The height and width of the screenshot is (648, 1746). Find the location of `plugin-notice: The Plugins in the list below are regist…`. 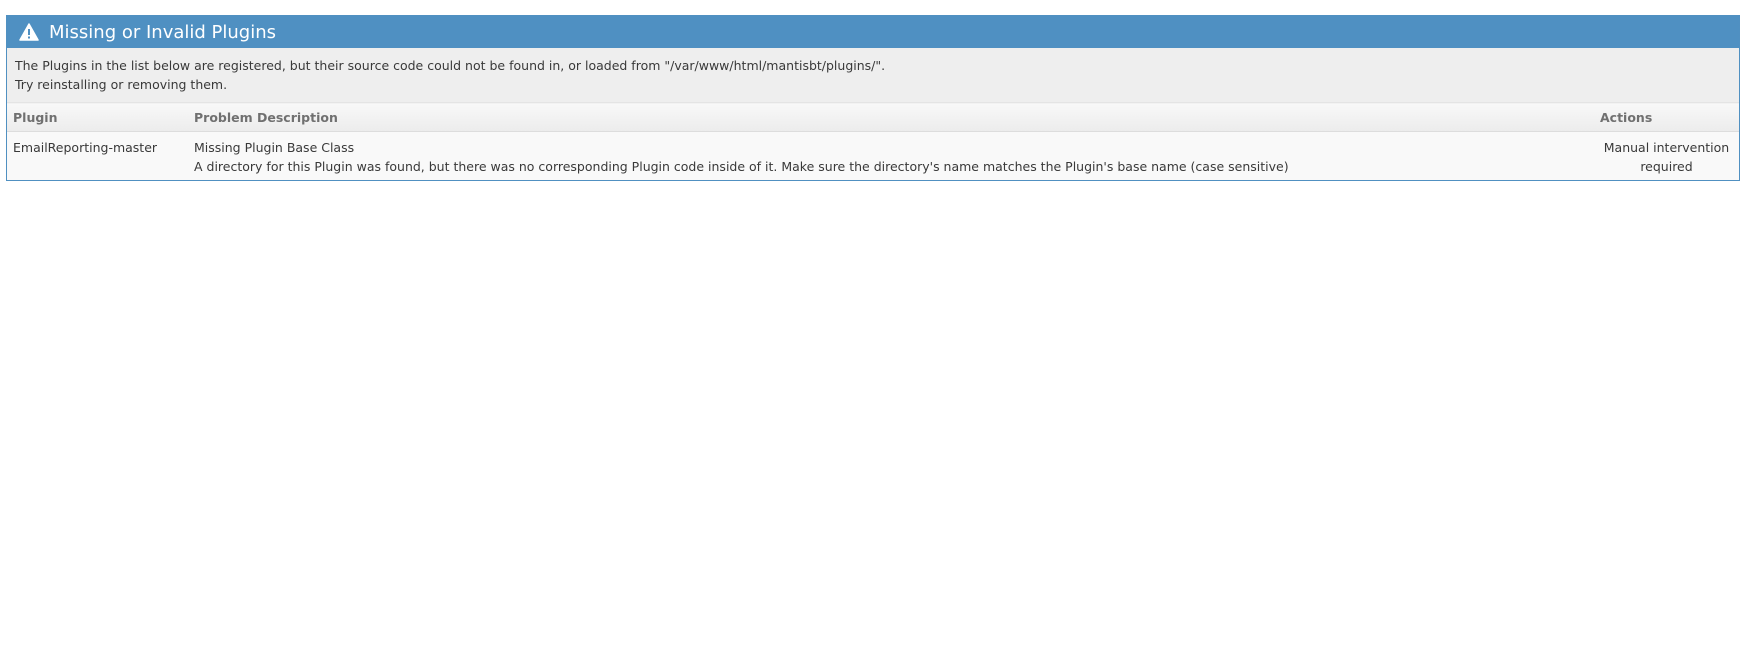

plugin-notice: The Plugins in the list below are regist… is located at coordinates (873, 75).